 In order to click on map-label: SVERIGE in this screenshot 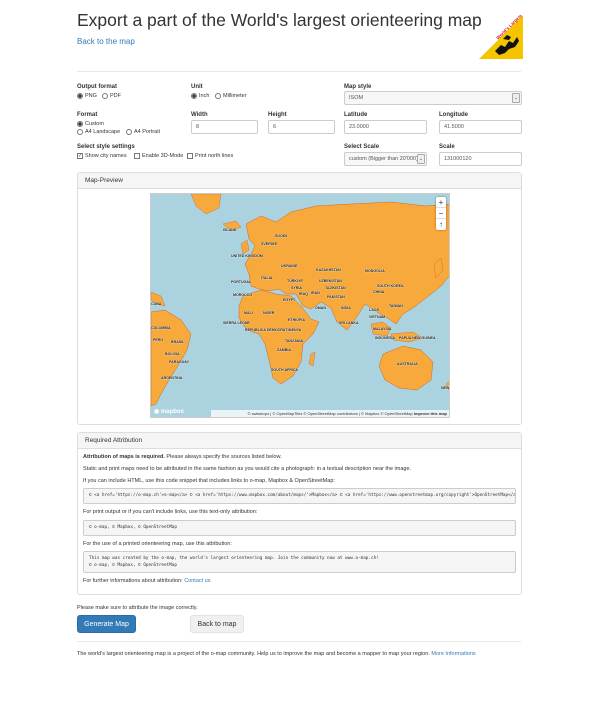, I will do `click(269, 244)`.